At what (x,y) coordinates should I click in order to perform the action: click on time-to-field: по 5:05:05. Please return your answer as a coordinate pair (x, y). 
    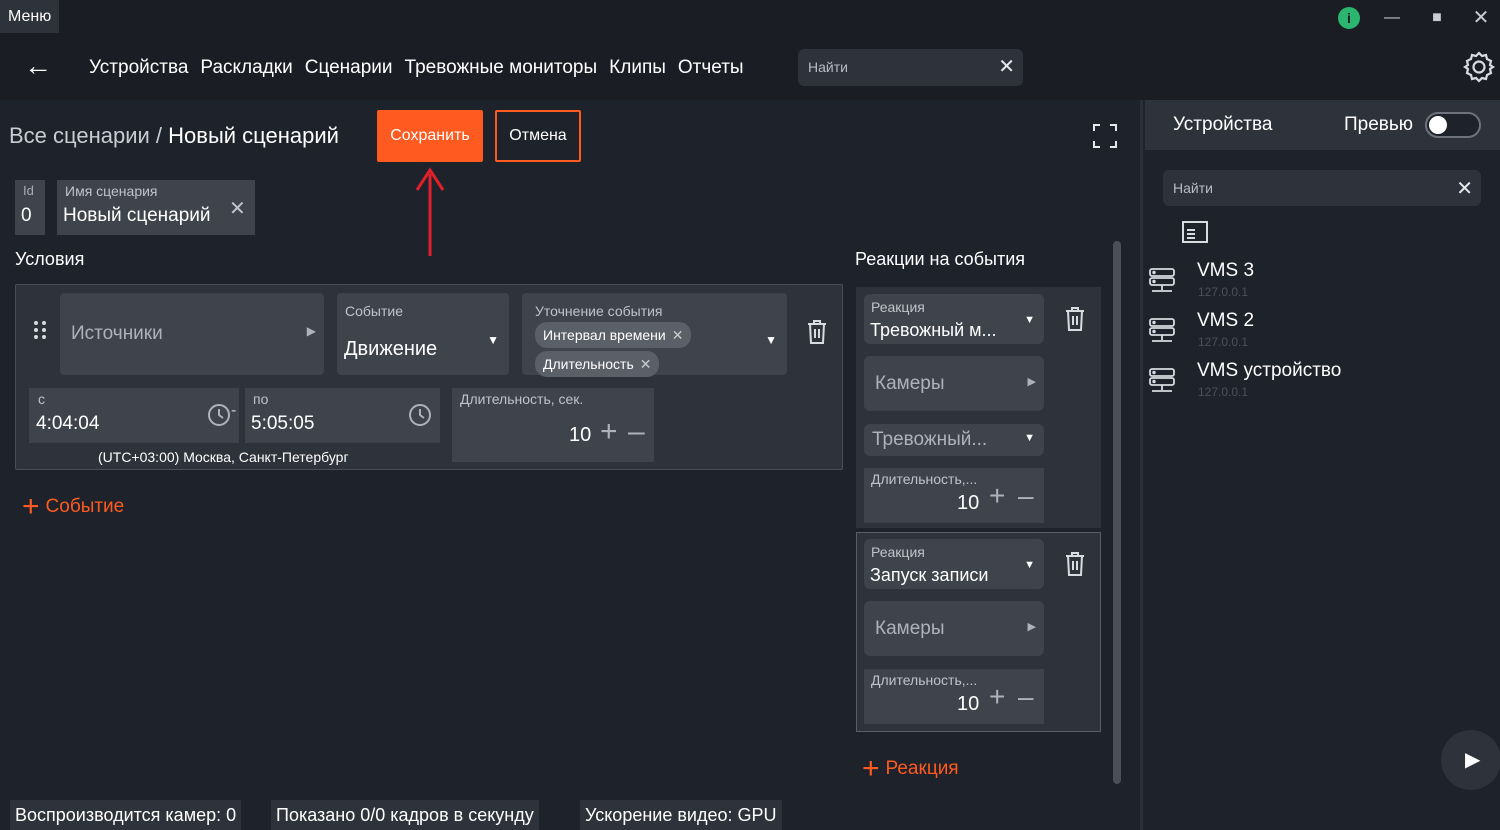
    Looking at the image, I should click on (342, 415).